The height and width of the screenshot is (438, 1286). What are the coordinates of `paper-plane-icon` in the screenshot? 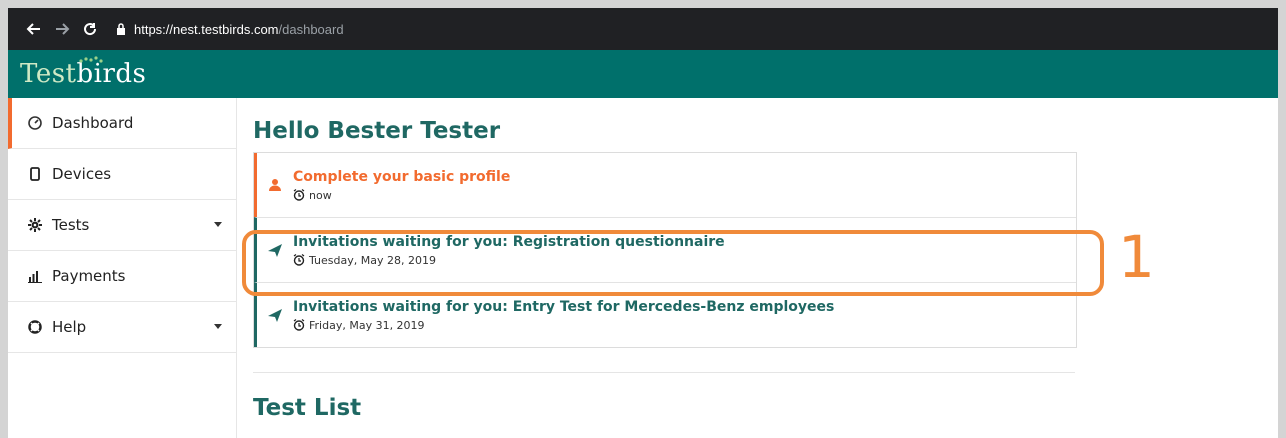 It's located at (275, 315).